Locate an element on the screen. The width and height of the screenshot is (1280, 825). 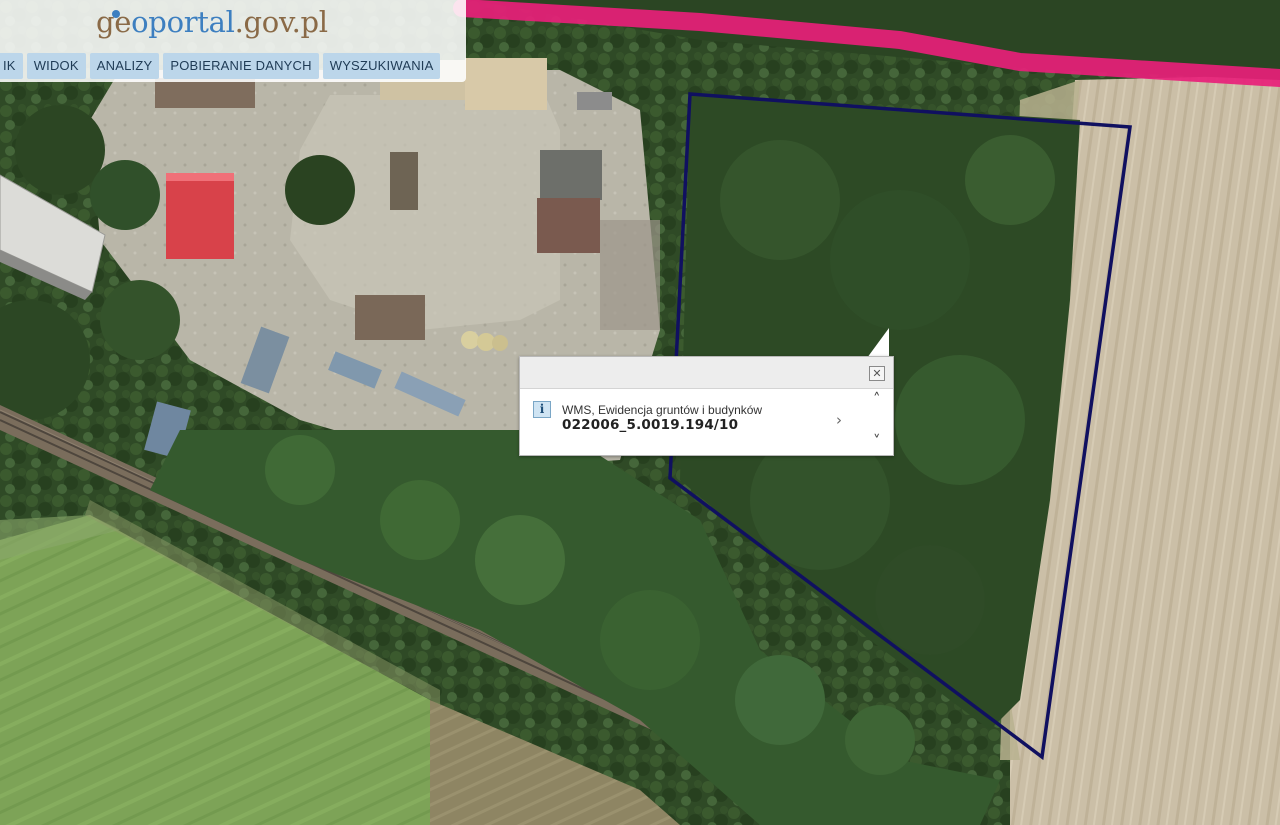
menu-item-wyszukiwania: WYSZUKIWANIA is located at coordinates (381, 66).